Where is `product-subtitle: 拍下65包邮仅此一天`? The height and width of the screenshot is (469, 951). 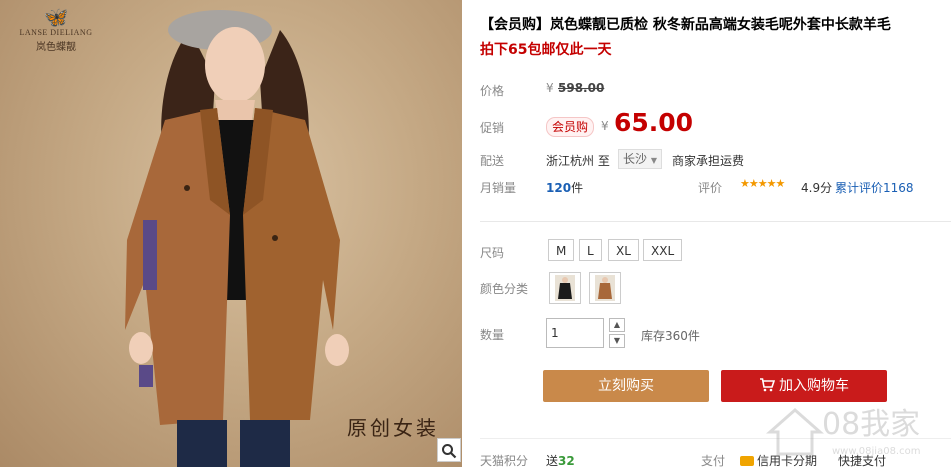 product-subtitle: 拍下65包邮仅此一天 is located at coordinates (546, 50).